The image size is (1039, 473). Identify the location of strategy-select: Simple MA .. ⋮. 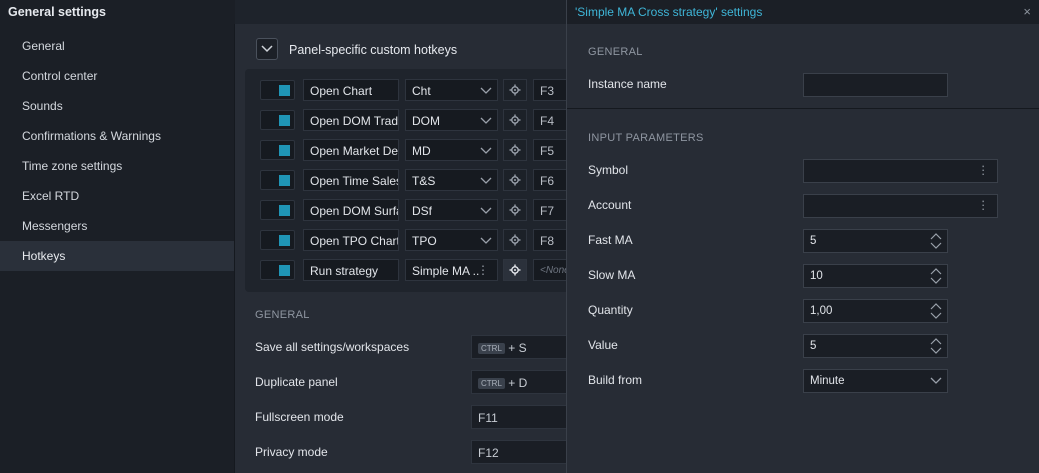
(451, 270).